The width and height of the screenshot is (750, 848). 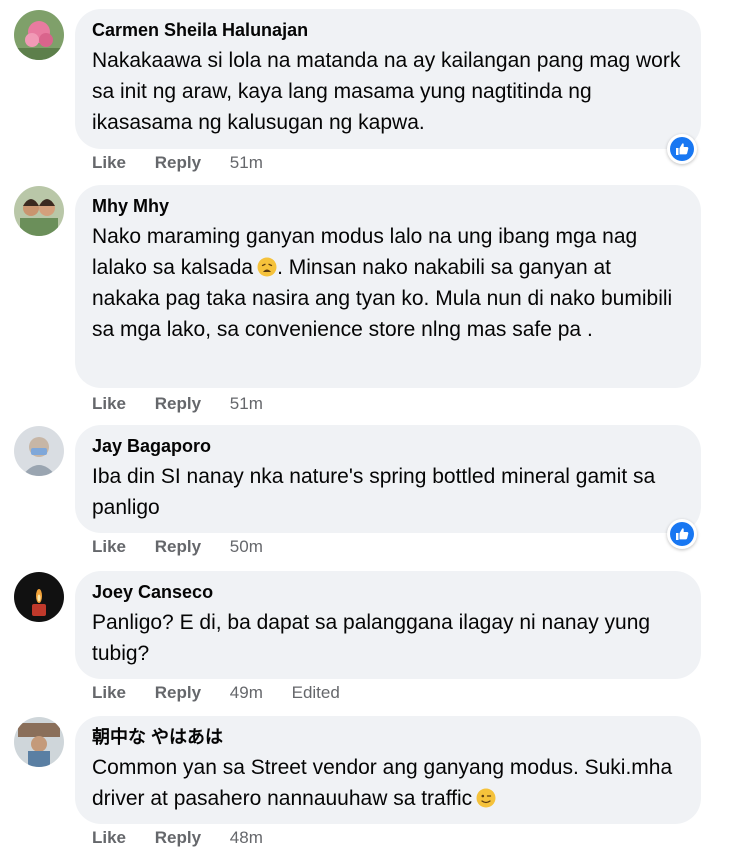 What do you see at coordinates (387, 592) in the screenshot?
I see `comment-author: Joey Canseco` at bounding box center [387, 592].